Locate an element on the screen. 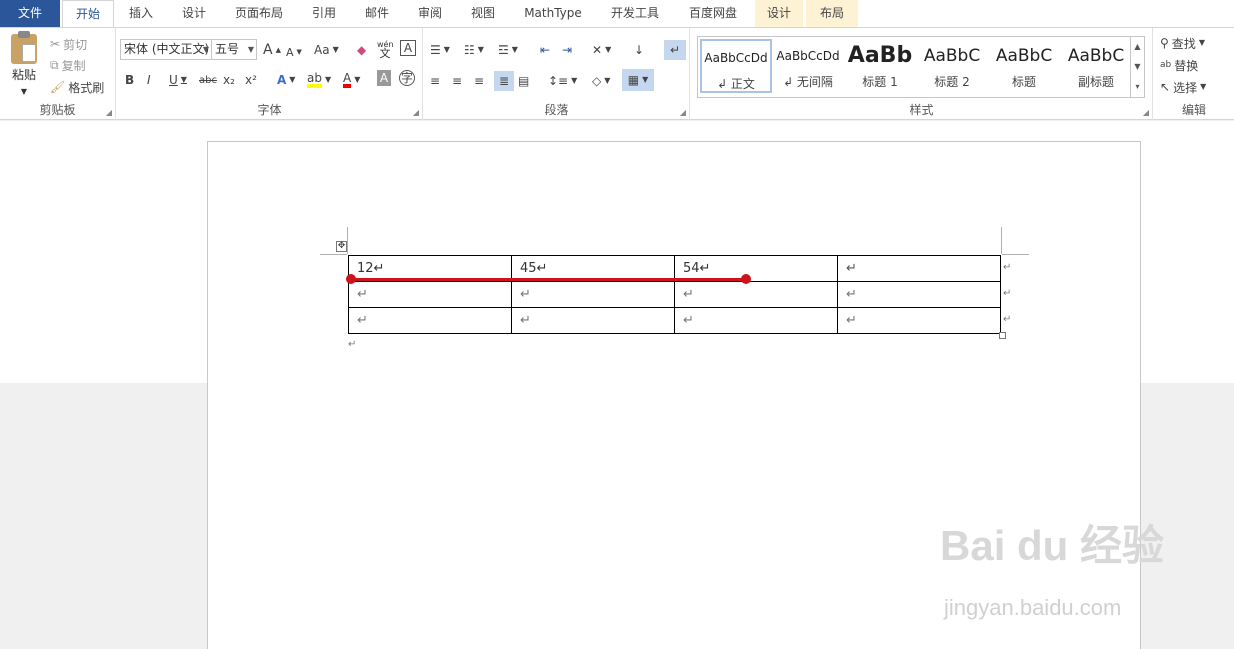 This screenshot has width=1234, height=649. tab-design: 设计 is located at coordinates (194, 13).